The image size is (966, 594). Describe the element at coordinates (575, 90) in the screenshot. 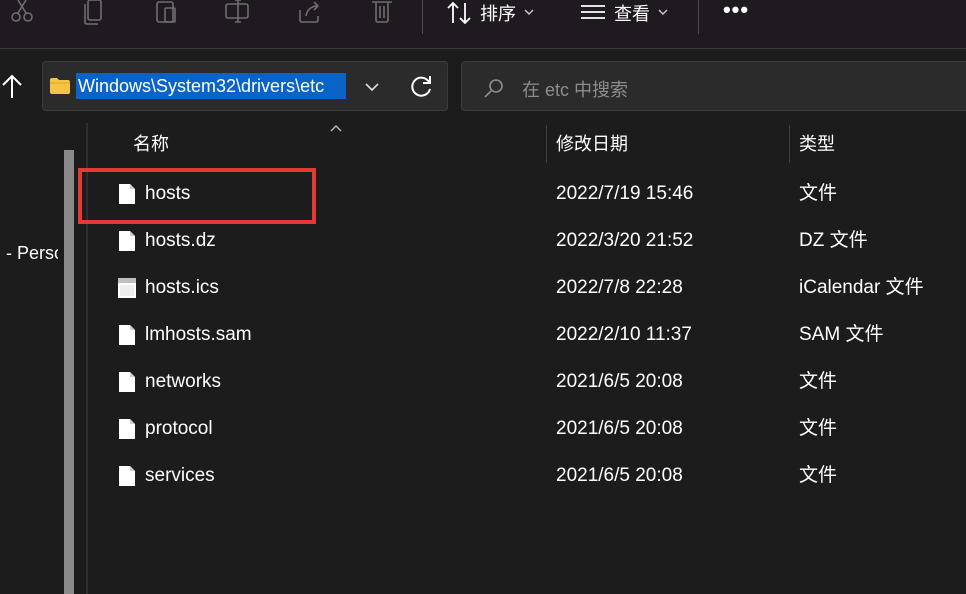

I see `search-placeholder: 在 etc 中搜索` at that location.